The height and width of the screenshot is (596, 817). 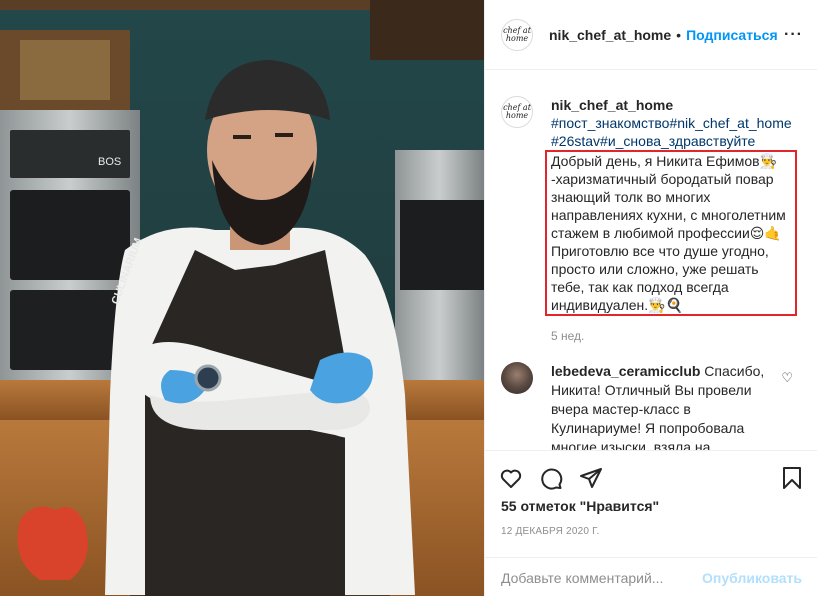 I want to click on hashtags-line-1: #пост_знакомство#nik_chef_at_home, so click(x=674, y=123).